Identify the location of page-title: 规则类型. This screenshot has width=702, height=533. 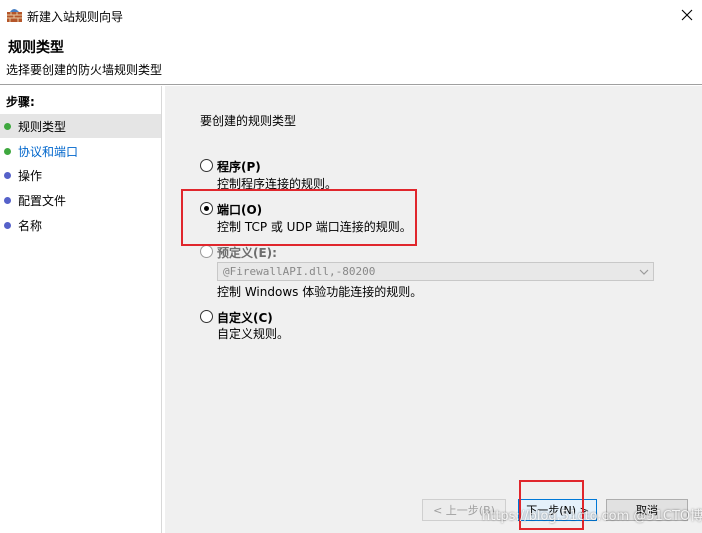
(36, 48).